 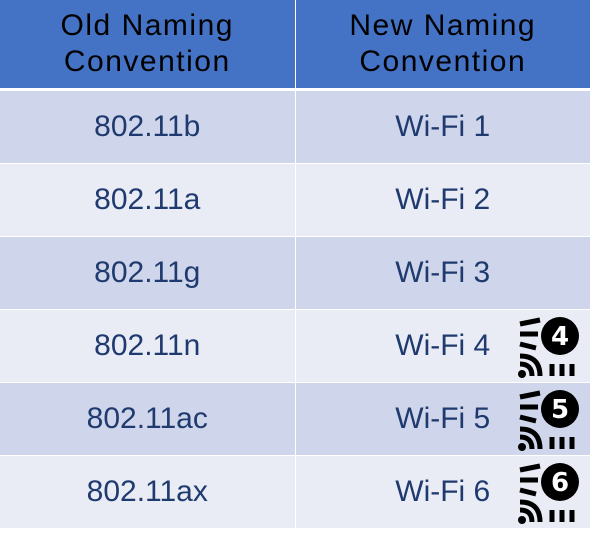 What do you see at coordinates (548, 420) in the screenshot?
I see `wifi-5-icon: 5` at bounding box center [548, 420].